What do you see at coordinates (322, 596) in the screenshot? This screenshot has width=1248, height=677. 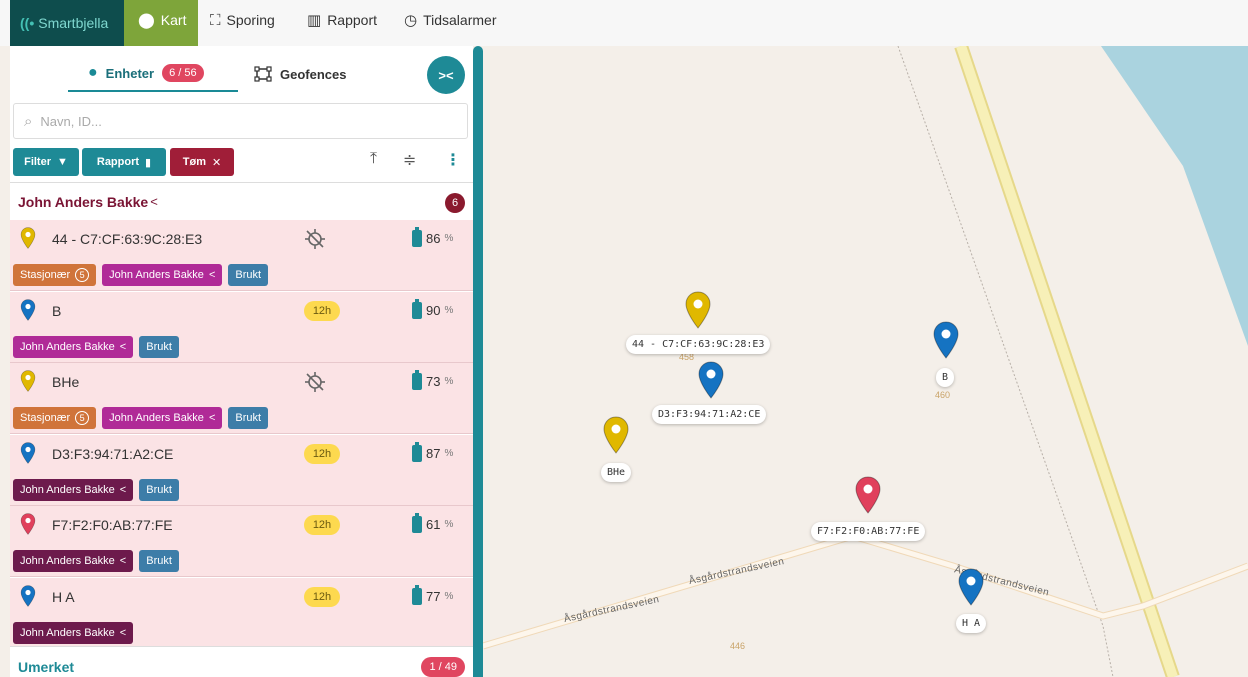 I see `last-seen-badge: 12h` at bounding box center [322, 596].